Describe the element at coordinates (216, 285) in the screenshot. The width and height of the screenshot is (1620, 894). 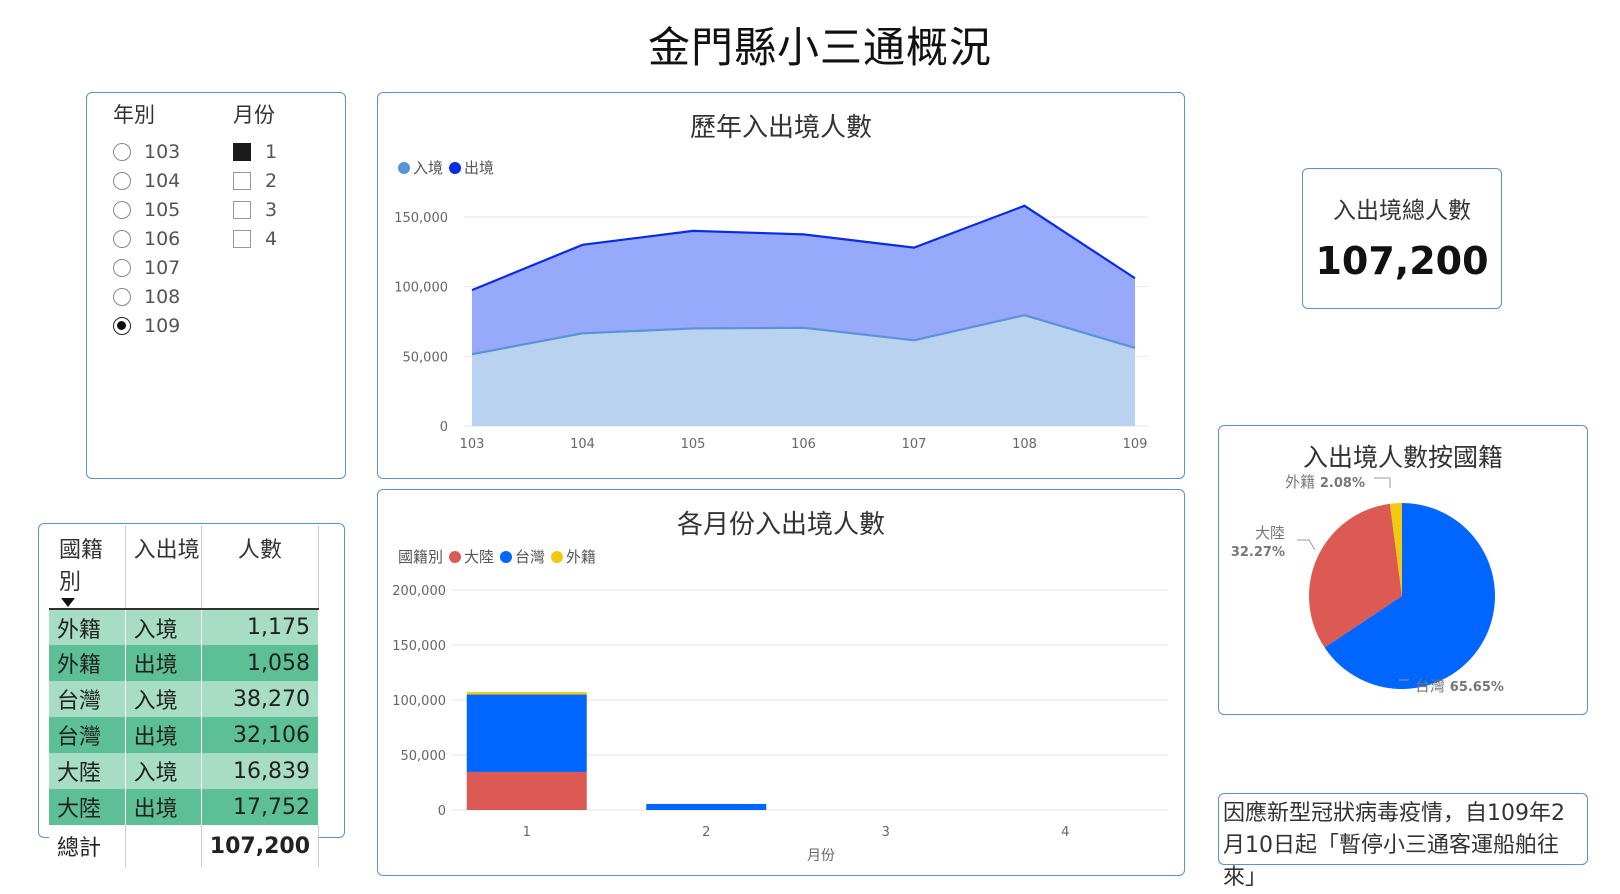
I see `filter-panel: 年別 103 104 105 106 107 108 109 月份 1 2 3 4` at that location.